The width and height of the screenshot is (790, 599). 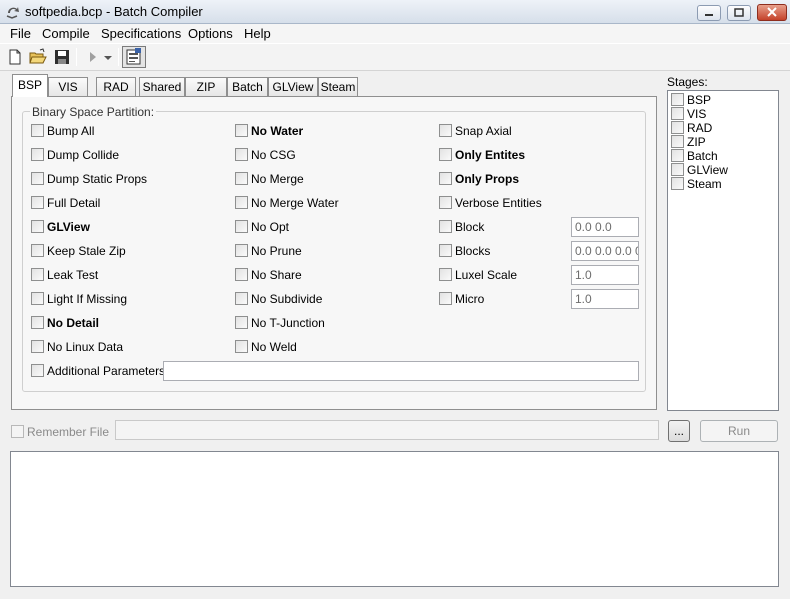 What do you see at coordinates (605, 227) in the screenshot?
I see `block-input: 0.0 0.0` at bounding box center [605, 227].